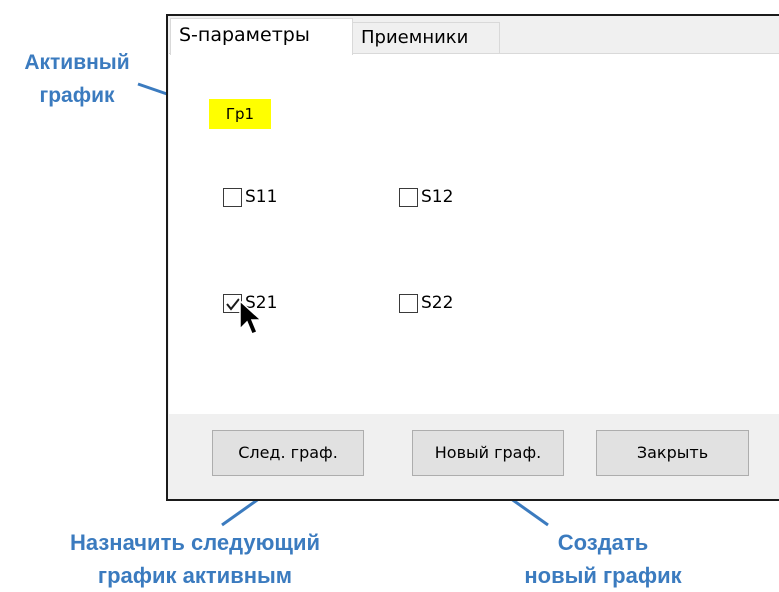 The height and width of the screenshot is (592, 779). Describe the element at coordinates (251, 317) in the screenshot. I see `mouse-pointer-icon` at that location.